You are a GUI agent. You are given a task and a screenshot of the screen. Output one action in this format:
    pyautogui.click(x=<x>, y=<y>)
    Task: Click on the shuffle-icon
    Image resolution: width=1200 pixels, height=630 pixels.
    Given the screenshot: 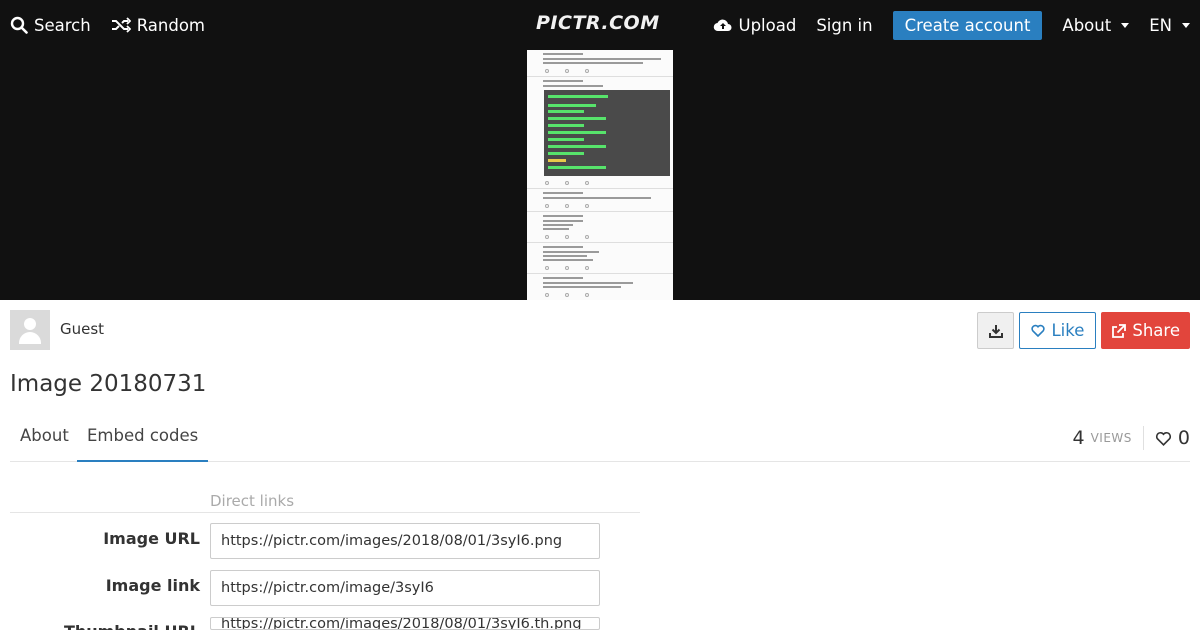 What is the action you would take?
    pyautogui.click(x=121, y=25)
    